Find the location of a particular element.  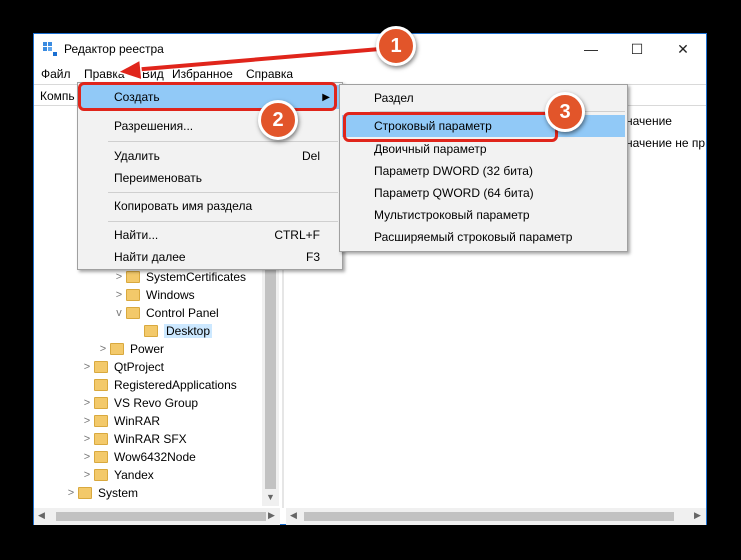

annotation-arrow is located at coordinates (250, 63).